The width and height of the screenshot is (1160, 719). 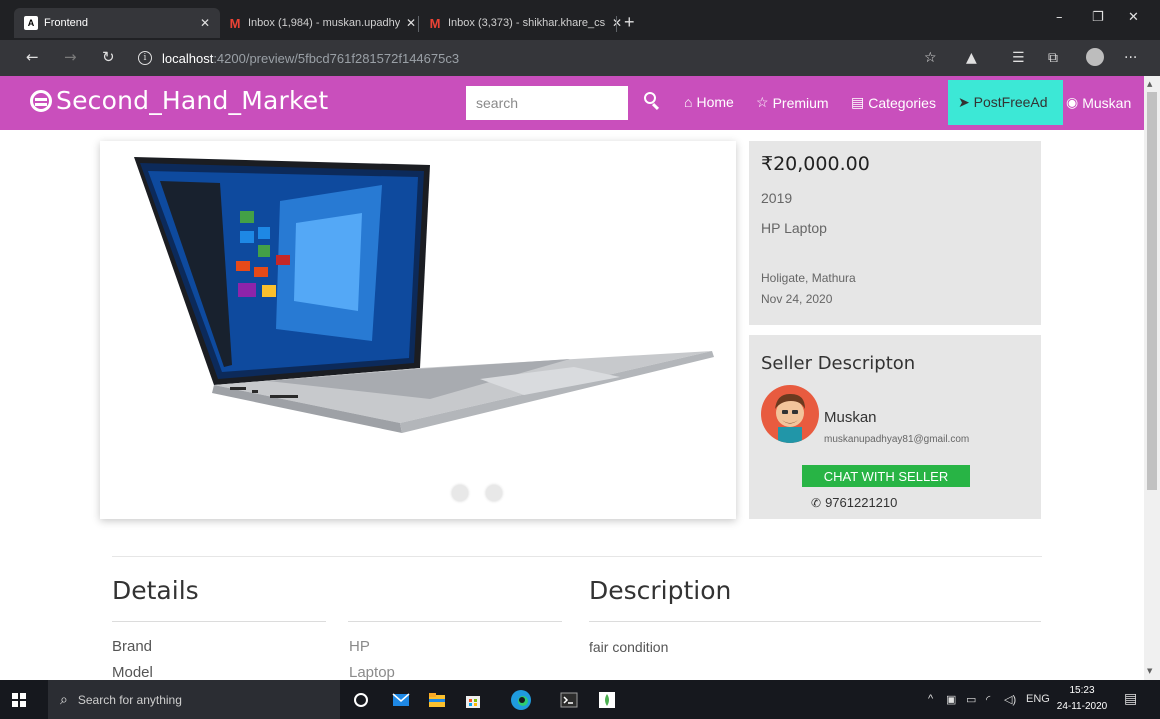 I want to click on restore-icon: ❐, so click(x=1098, y=17).